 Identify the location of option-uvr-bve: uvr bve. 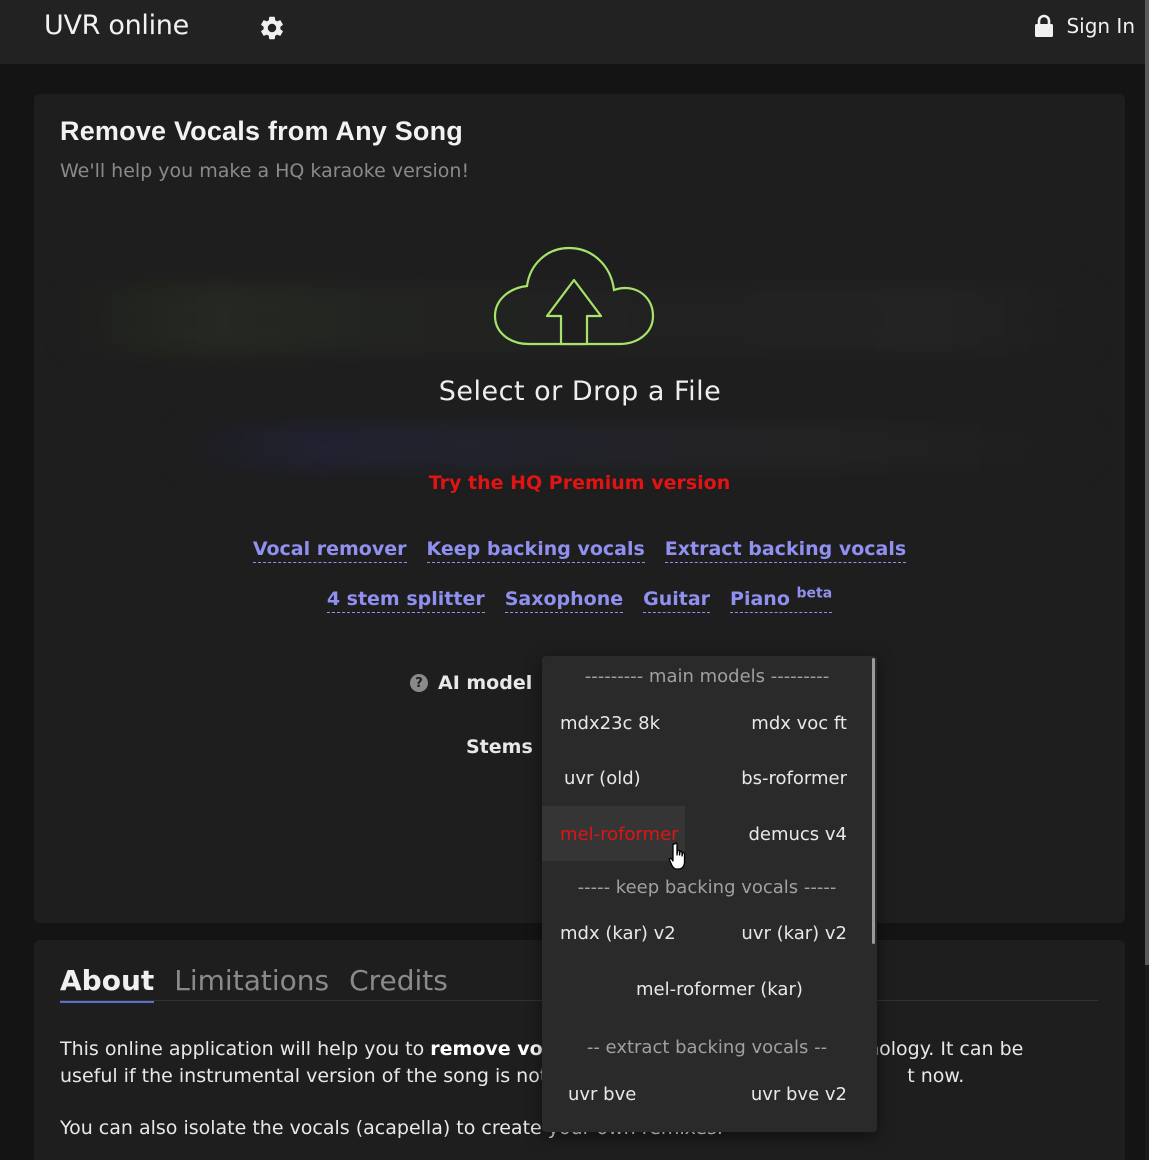
(602, 1094).